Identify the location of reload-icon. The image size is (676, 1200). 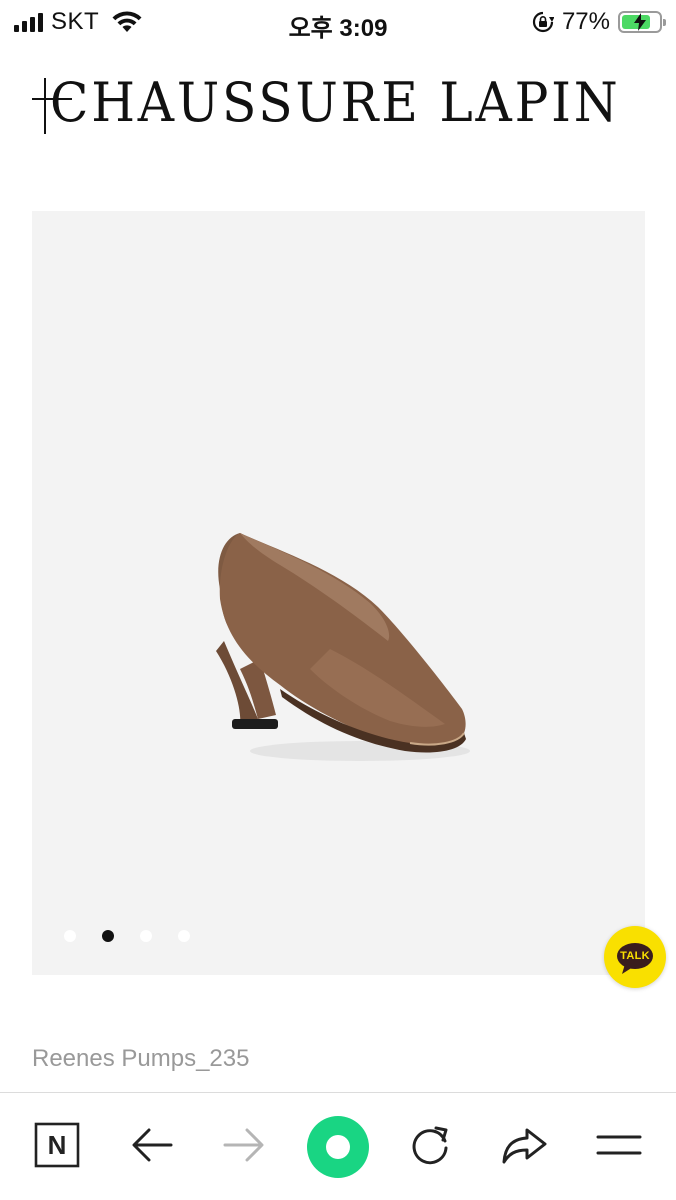
(430, 1145).